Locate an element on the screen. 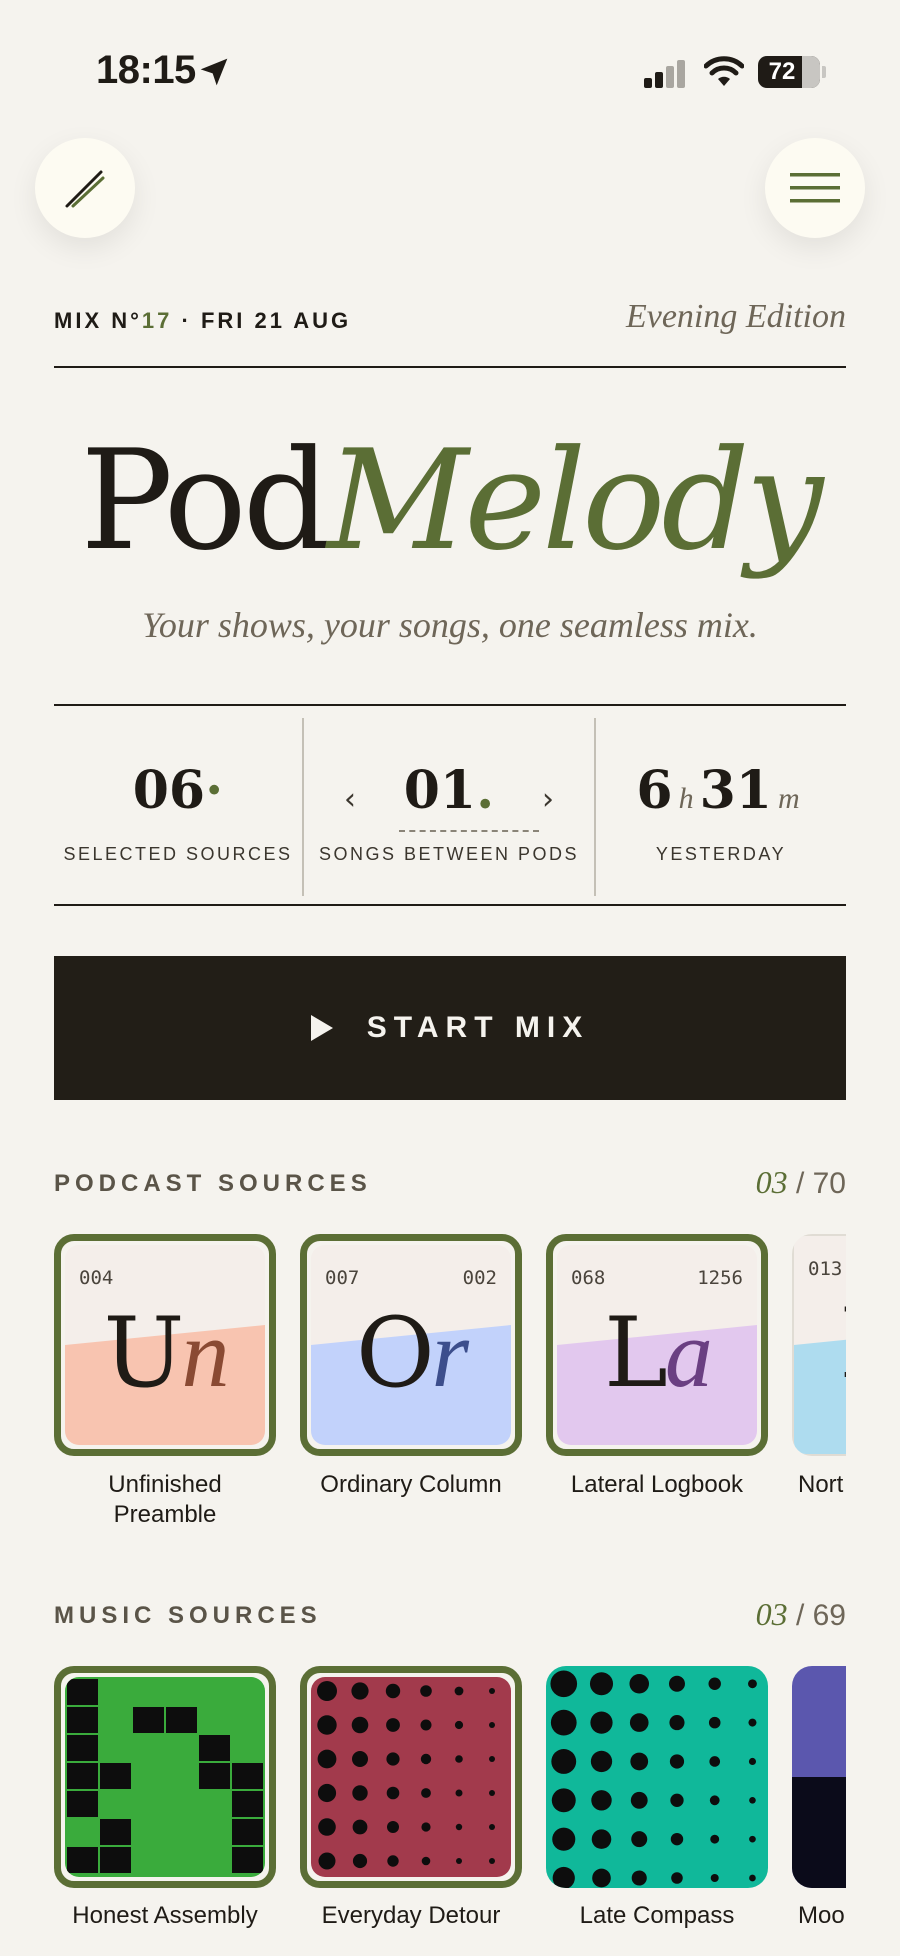 The height and width of the screenshot is (1956, 900). stat-songs-between-pods: ‹ 01. › SONGS BETWEEN PODS is located at coordinates (449, 806).